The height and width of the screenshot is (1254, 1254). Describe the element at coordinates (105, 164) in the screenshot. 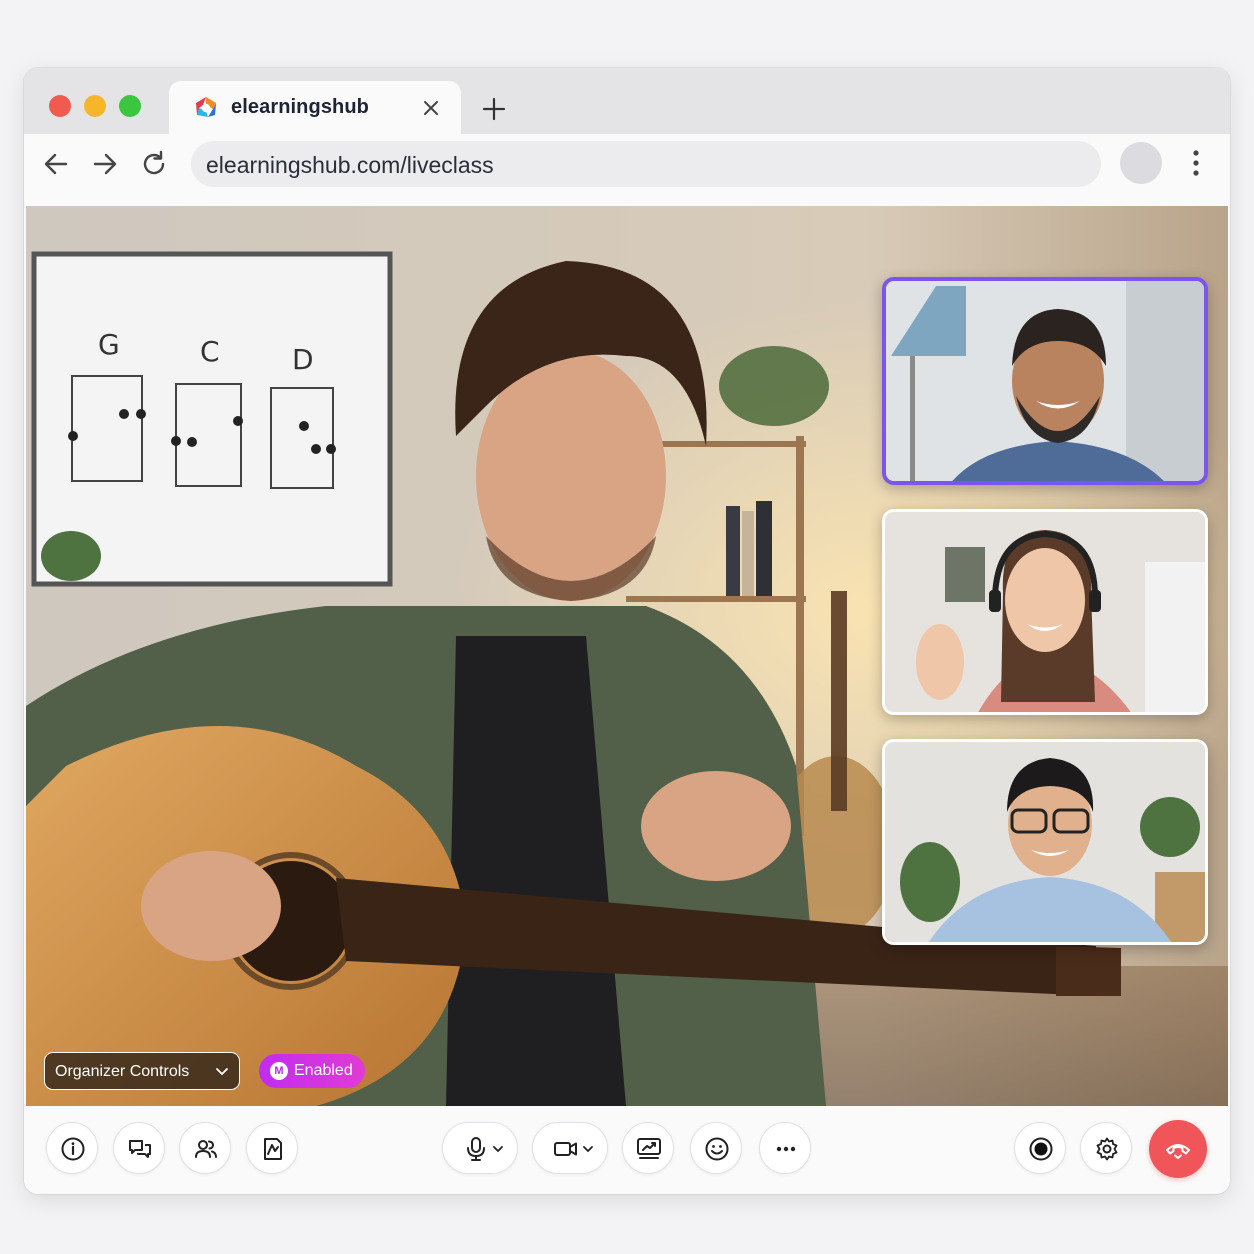

I see `forward-arrow-icon` at that location.